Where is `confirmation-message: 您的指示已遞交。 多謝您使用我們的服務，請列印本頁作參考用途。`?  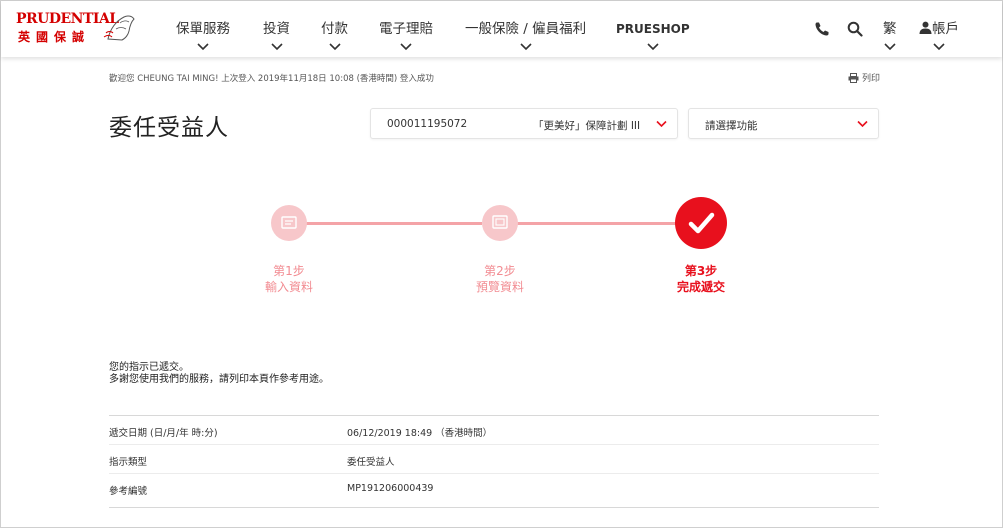
confirmation-message: 您的指示已遞交。 多謝您使用我們的服務，請列印本頁作參考用途。 is located at coordinates (219, 374).